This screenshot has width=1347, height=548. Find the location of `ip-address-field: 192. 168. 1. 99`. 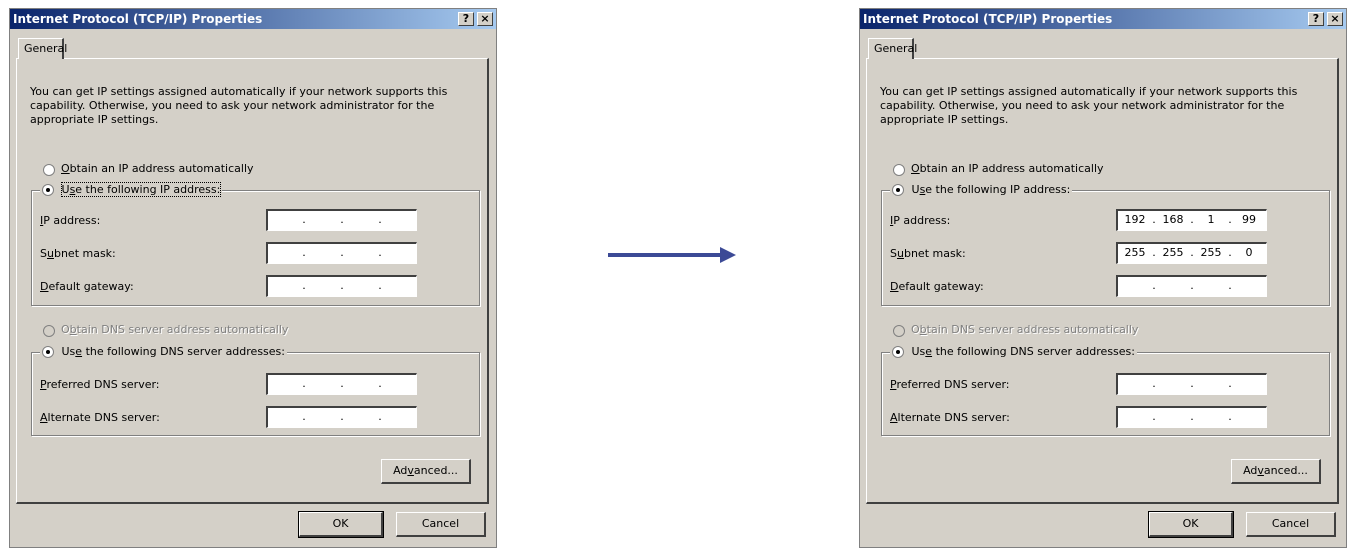

ip-address-field: 192. 168. 1. 99 is located at coordinates (1191, 220).